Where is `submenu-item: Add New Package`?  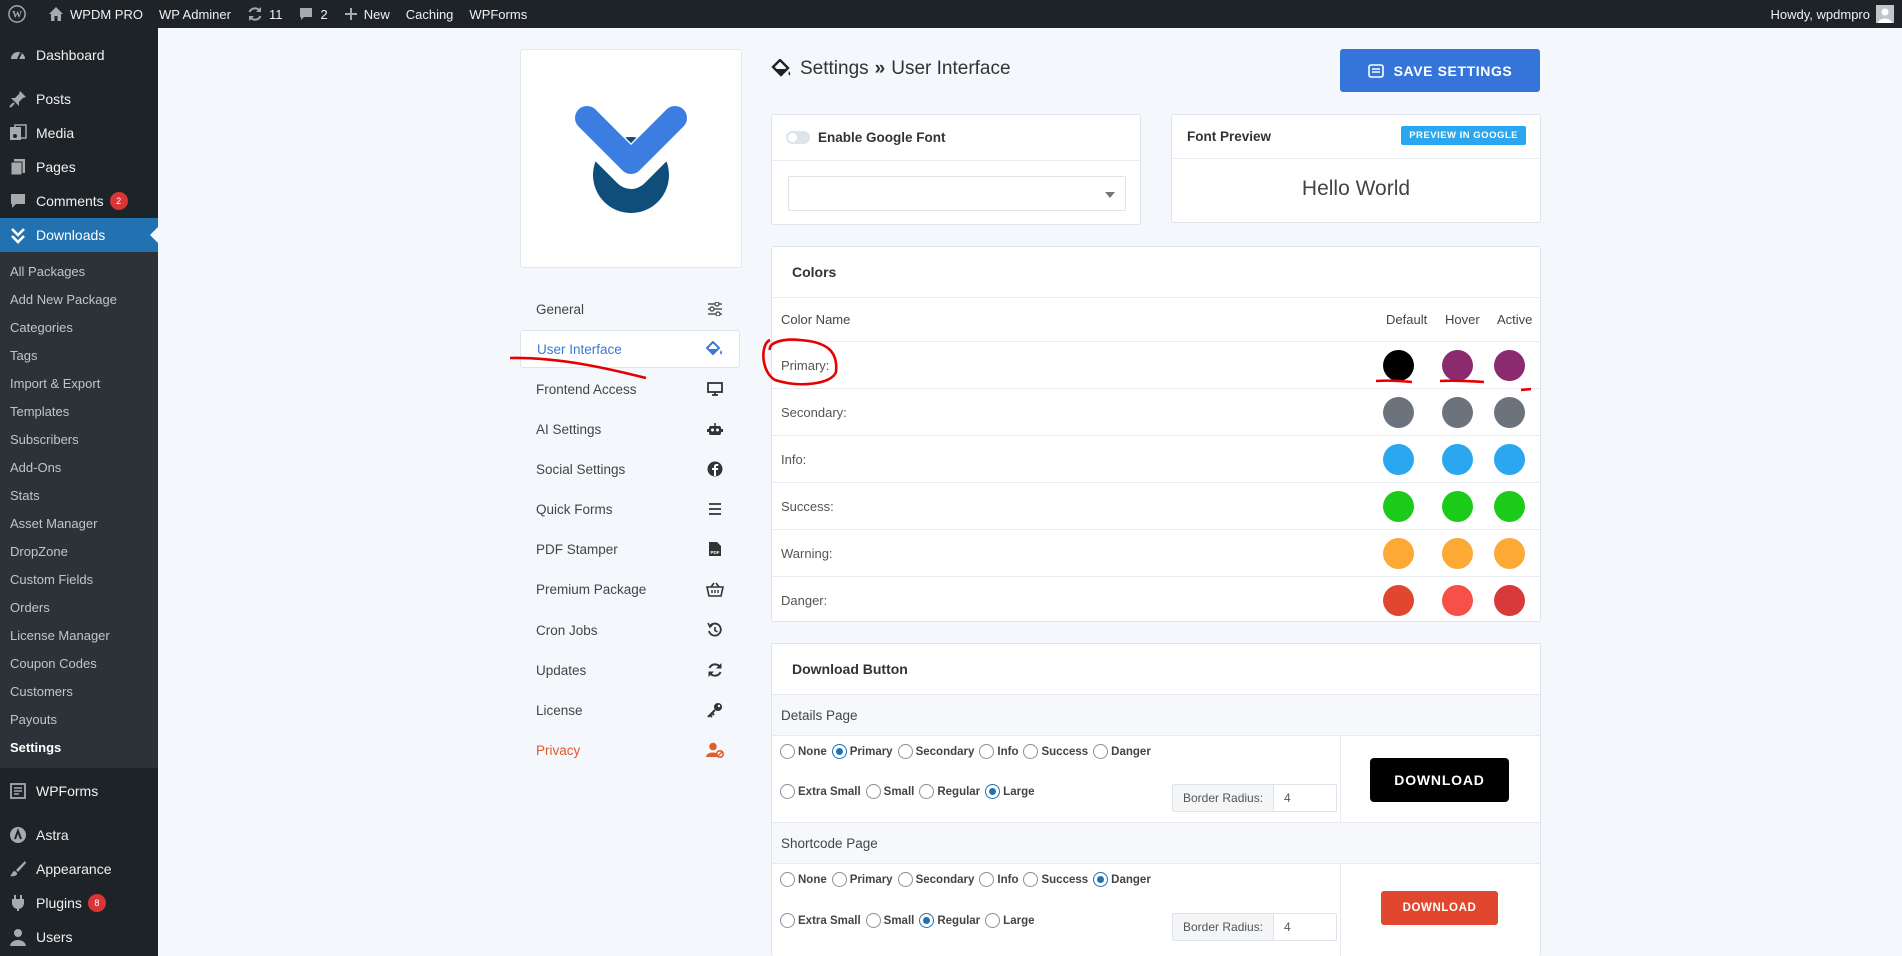
submenu-item: Add New Package is located at coordinates (79, 300).